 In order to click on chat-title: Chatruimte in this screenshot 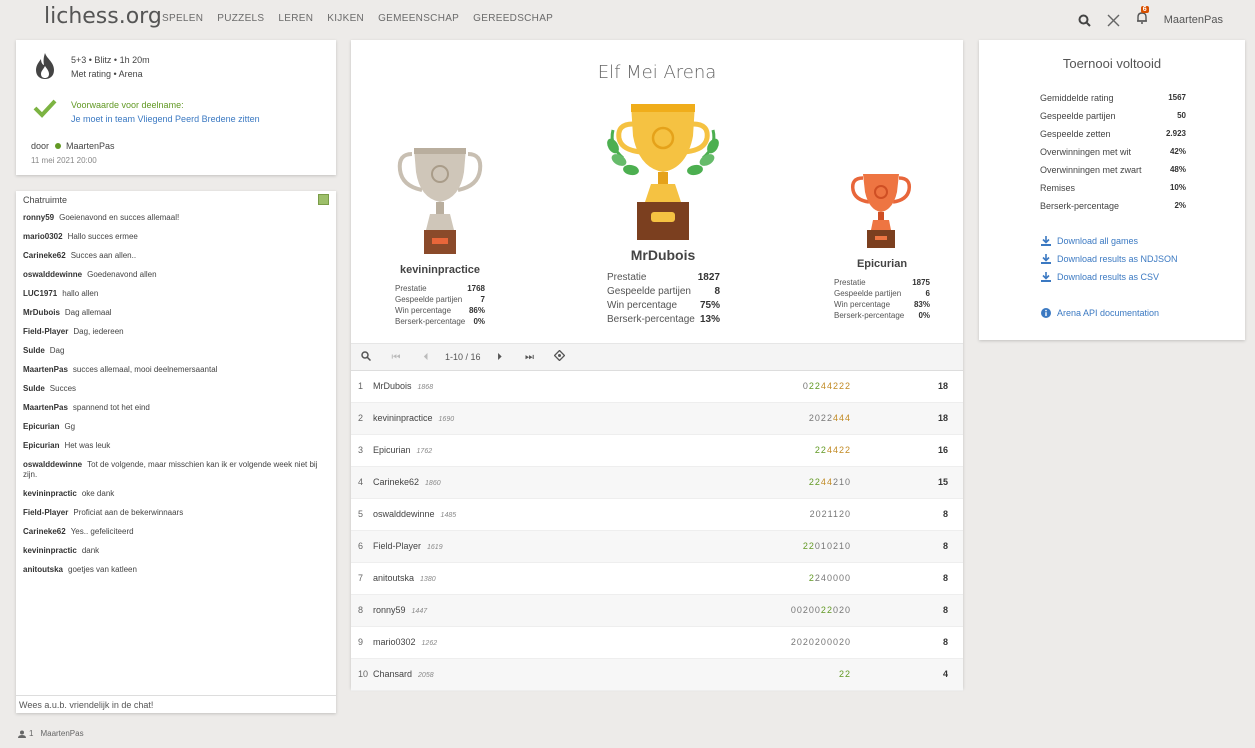, I will do `click(45, 200)`.